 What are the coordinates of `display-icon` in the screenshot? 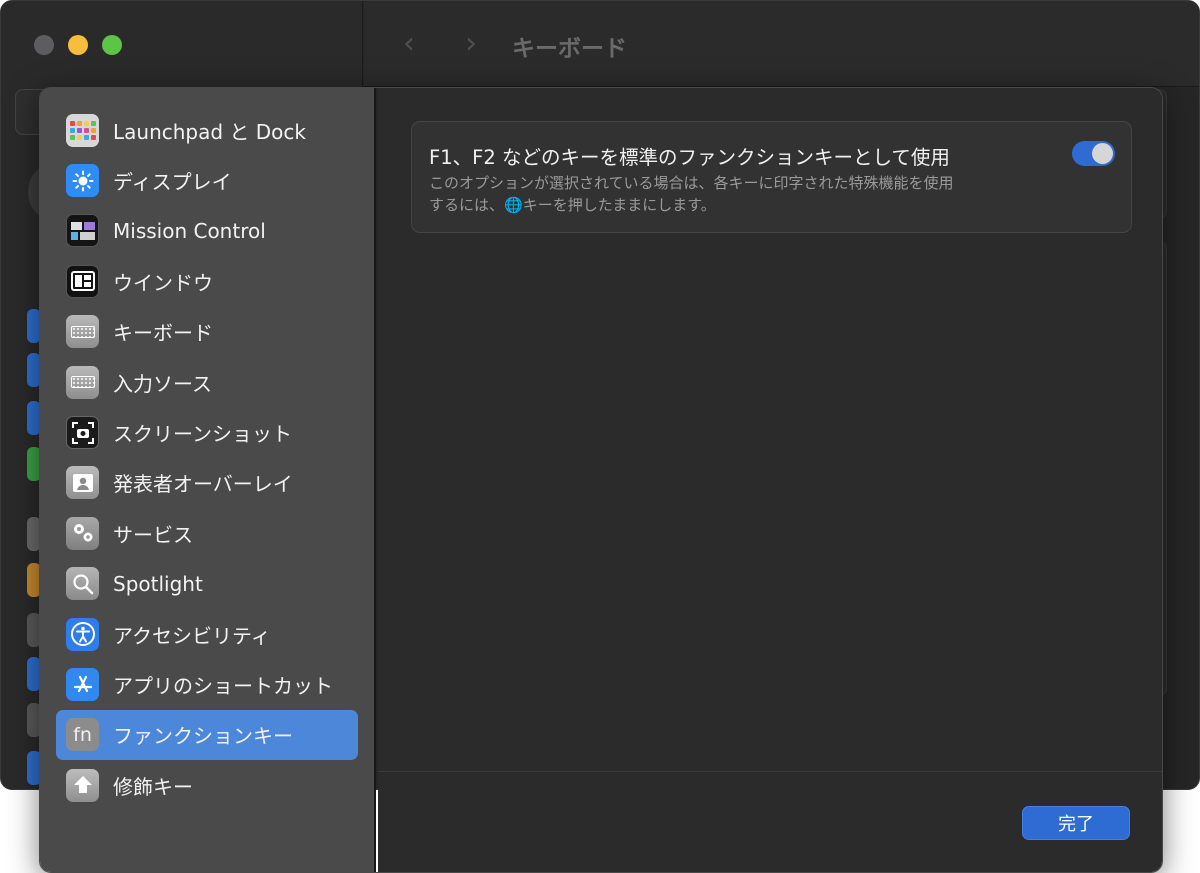 It's located at (82, 181).